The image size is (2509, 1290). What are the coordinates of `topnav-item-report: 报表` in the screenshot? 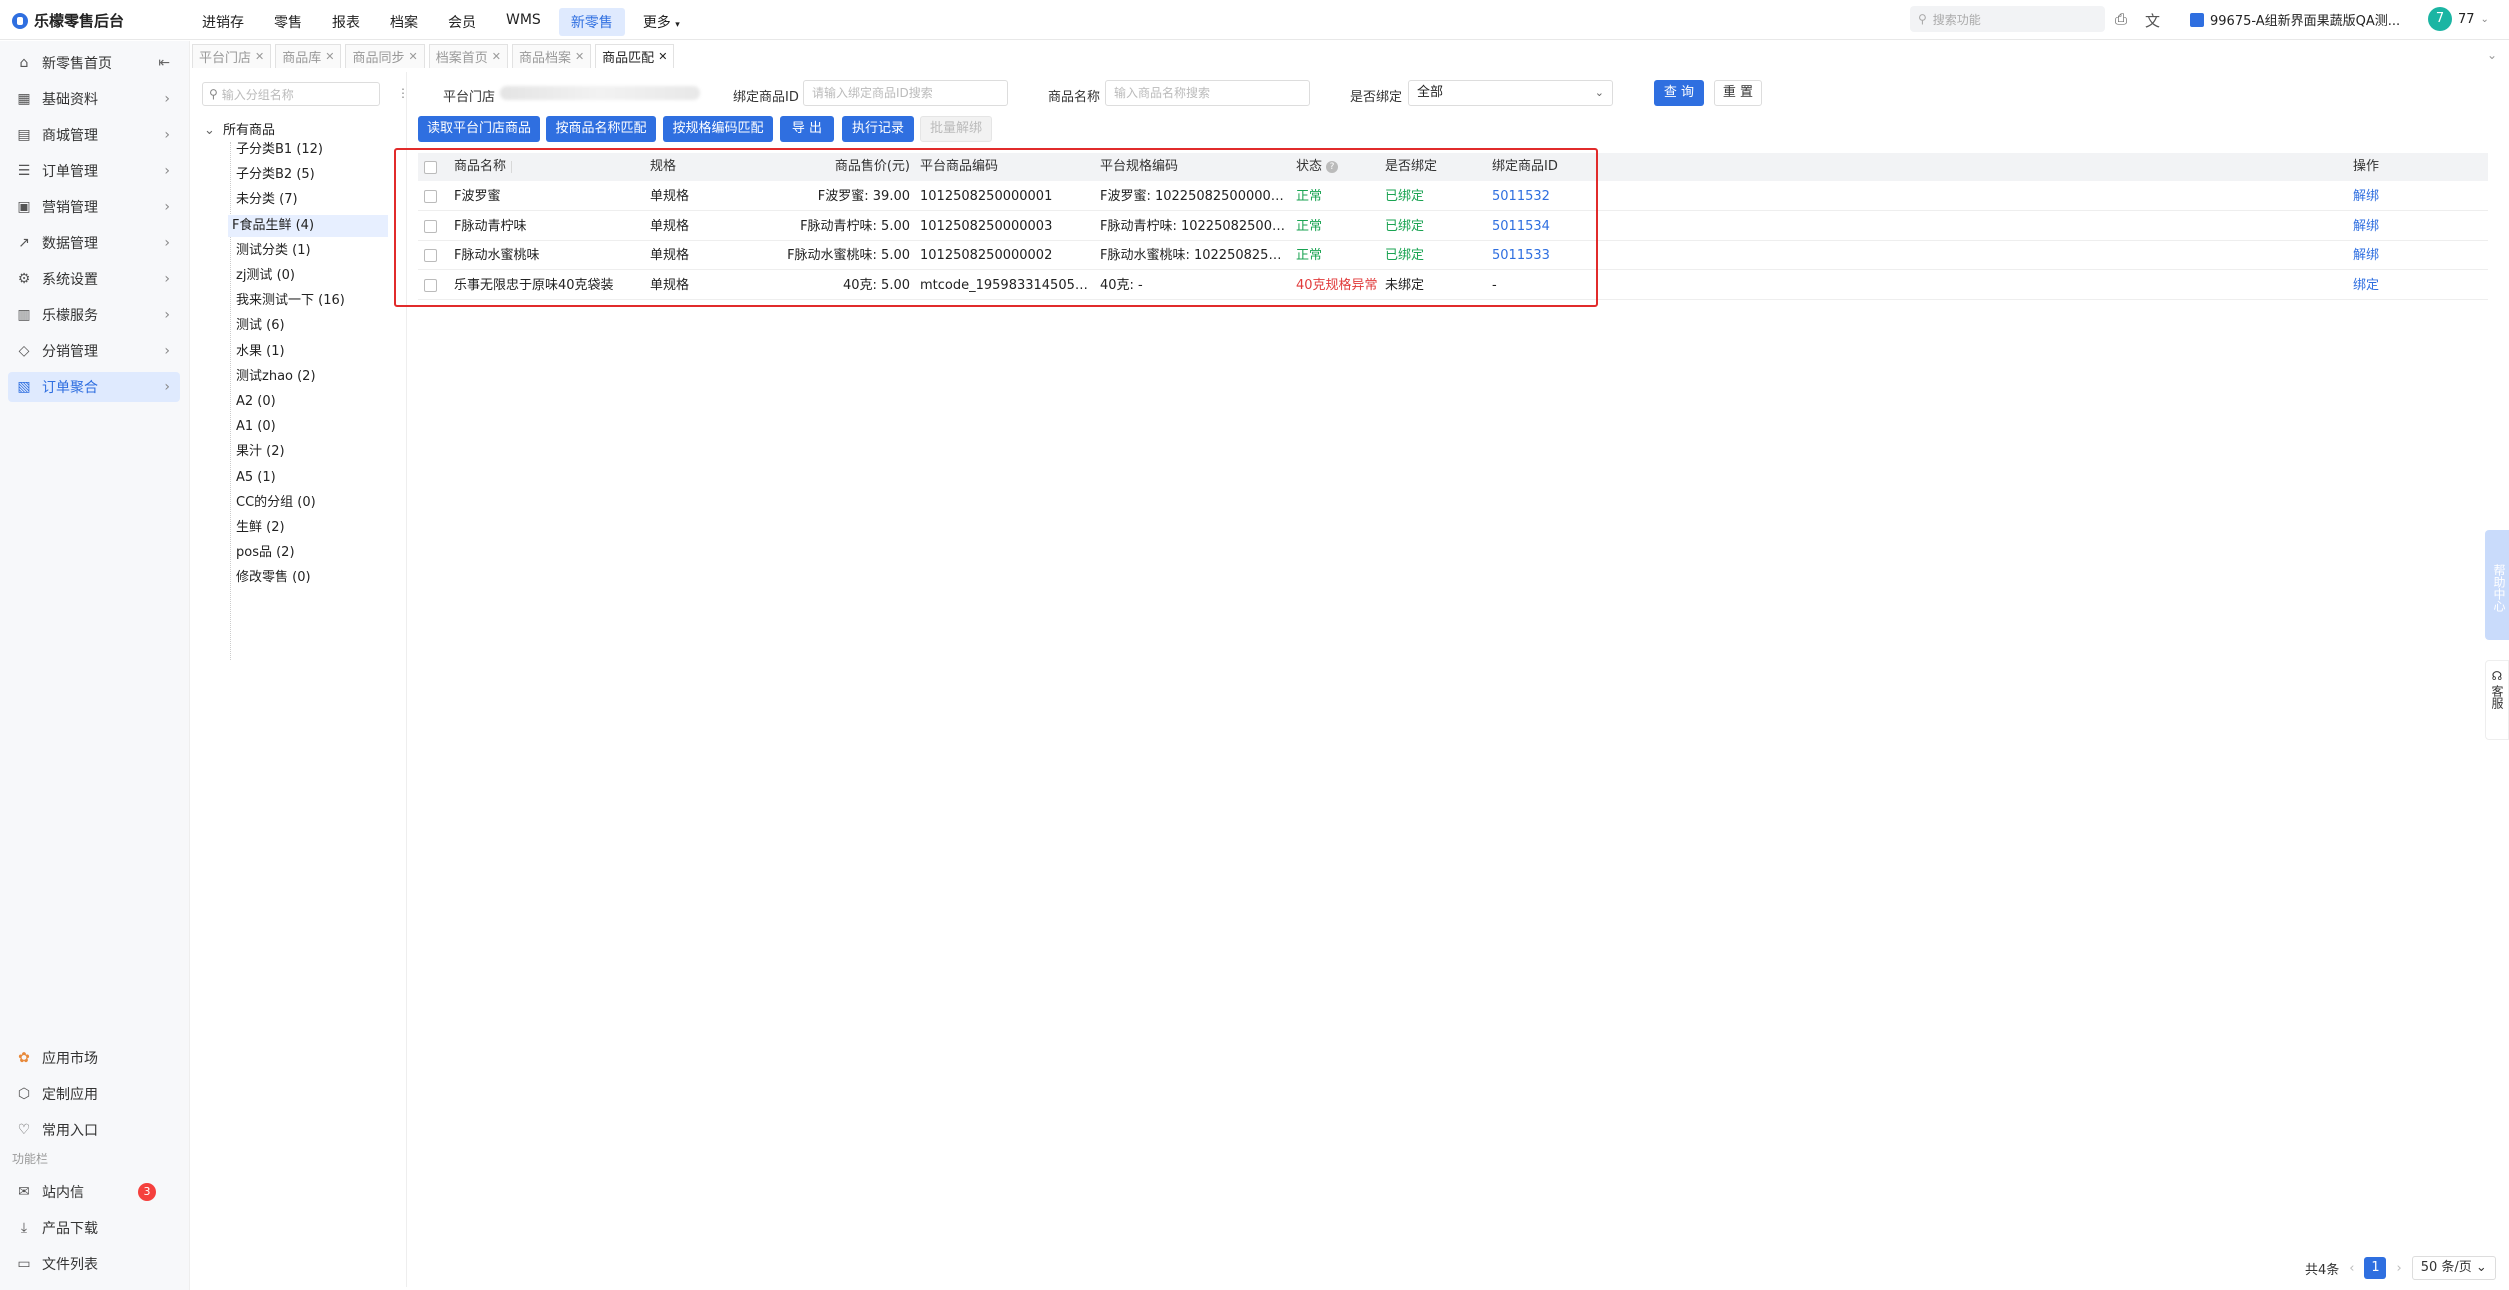 It's located at (346, 22).